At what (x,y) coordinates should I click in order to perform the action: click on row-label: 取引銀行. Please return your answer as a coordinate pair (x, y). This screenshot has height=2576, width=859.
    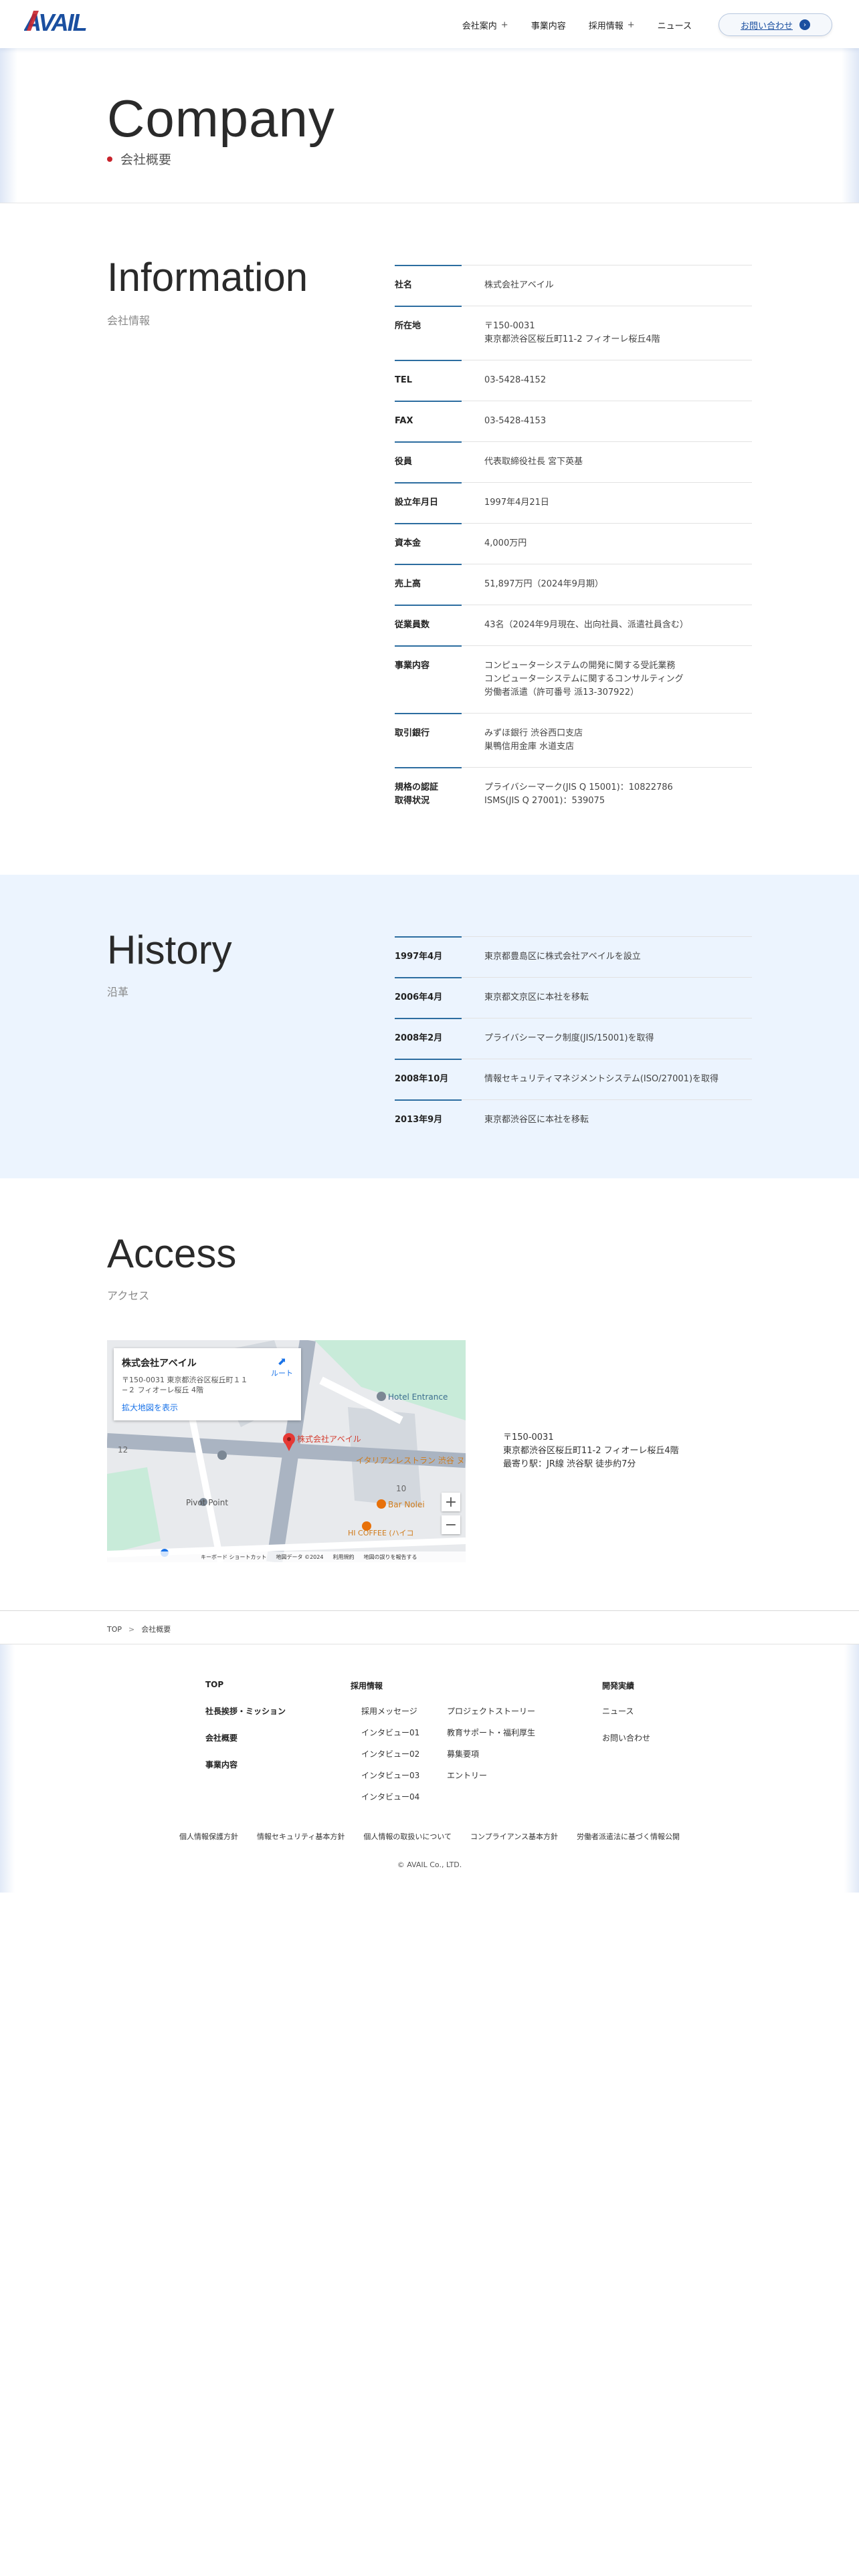
    Looking at the image, I should click on (412, 733).